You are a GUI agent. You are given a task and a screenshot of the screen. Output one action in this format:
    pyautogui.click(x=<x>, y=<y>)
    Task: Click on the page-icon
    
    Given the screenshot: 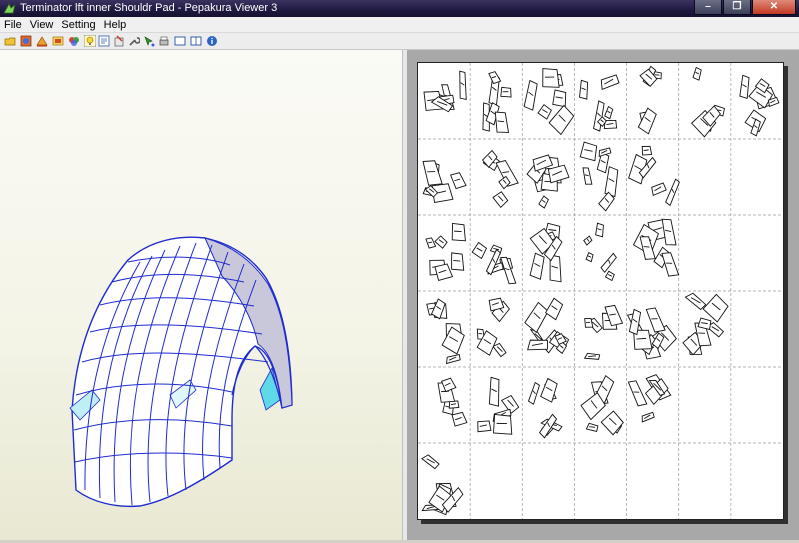 What is the action you would take?
    pyautogui.click(x=104, y=41)
    